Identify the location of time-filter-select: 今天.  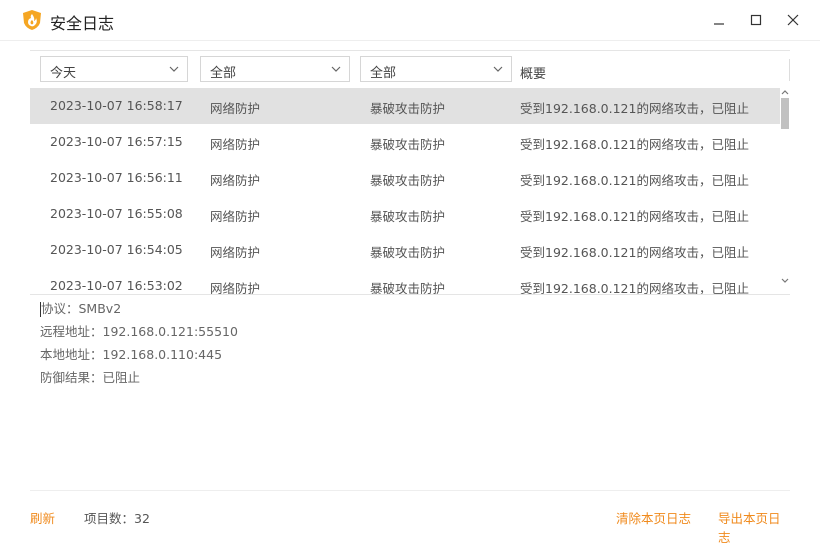
(114, 69).